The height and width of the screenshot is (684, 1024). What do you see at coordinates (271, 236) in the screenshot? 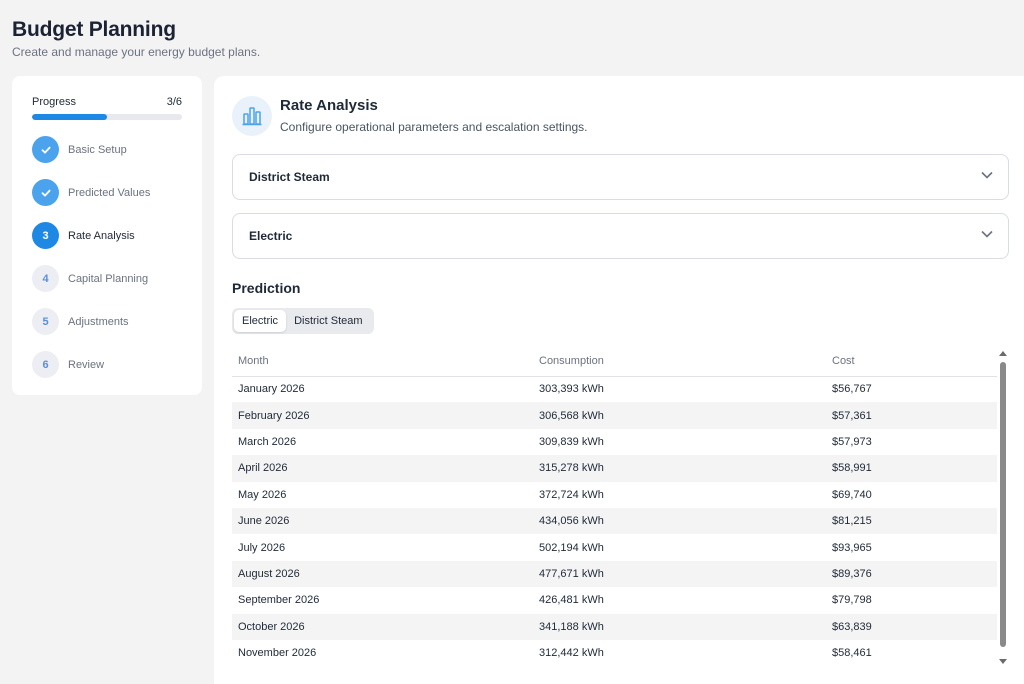
I see `accordion-label: Electric` at bounding box center [271, 236].